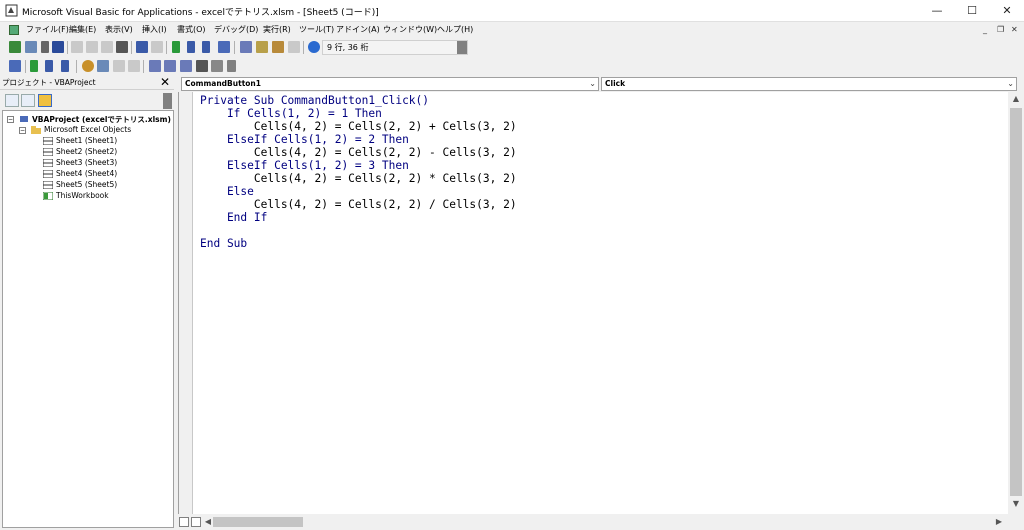  Describe the element at coordinates (122, 47) in the screenshot. I see `find-icon` at that location.